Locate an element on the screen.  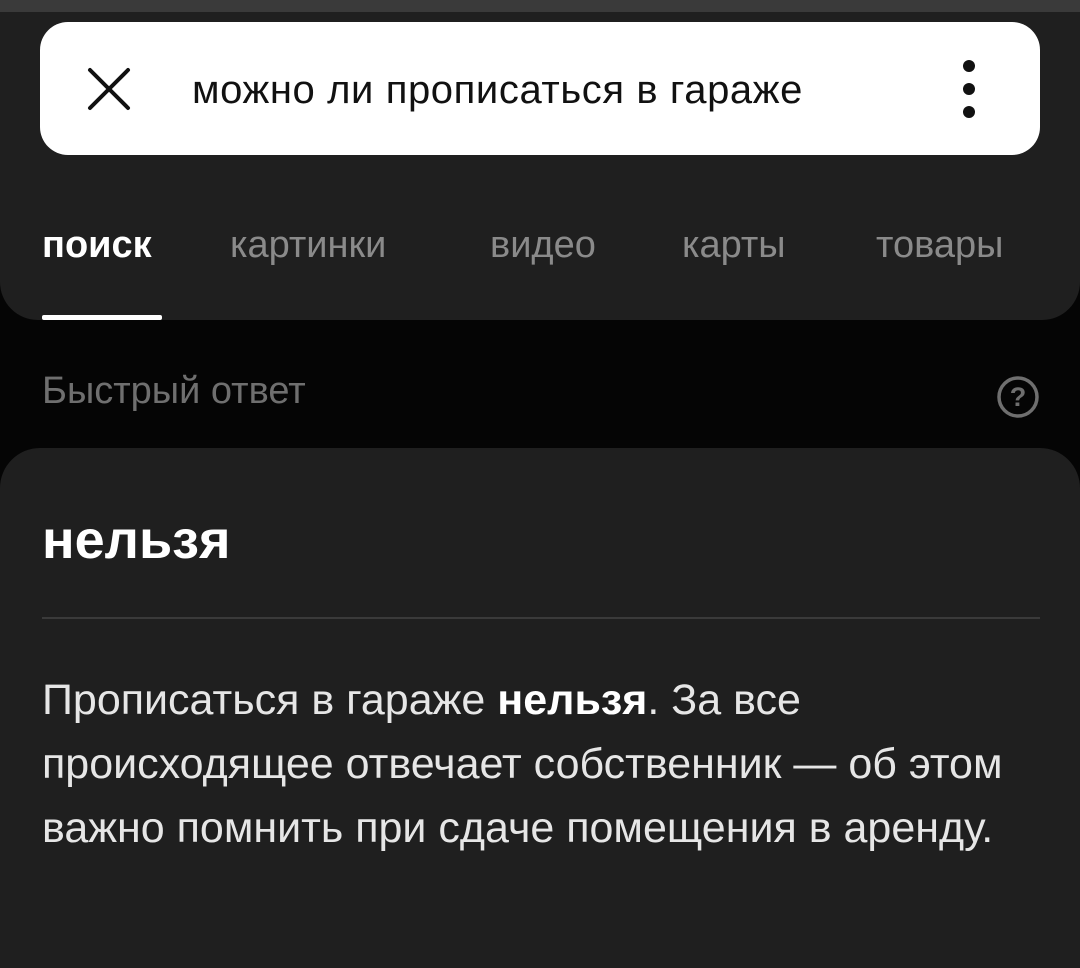
tab-goods: товары is located at coordinates (939, 245).